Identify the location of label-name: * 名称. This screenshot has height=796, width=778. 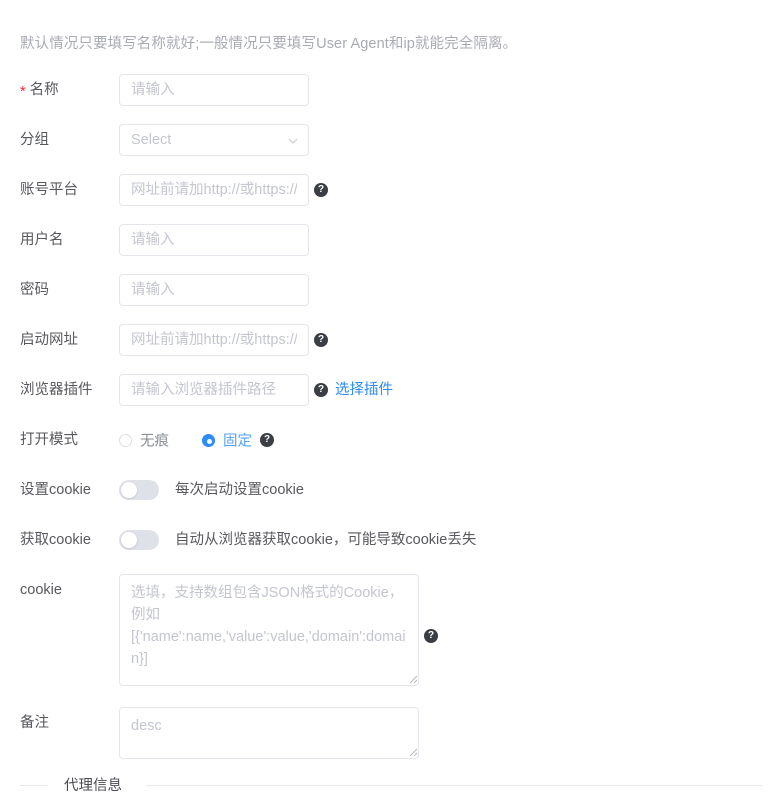
(39, 90).